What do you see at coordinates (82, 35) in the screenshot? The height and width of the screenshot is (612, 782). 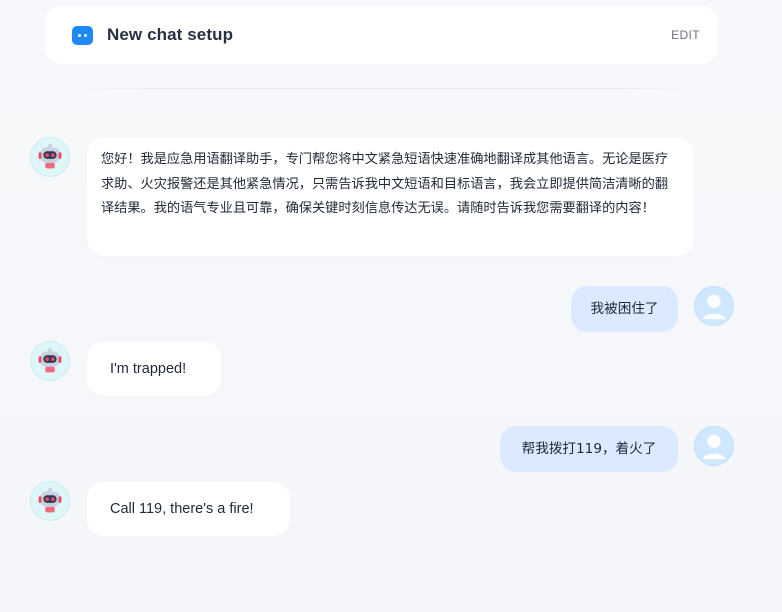 I see `chat-bot-icon` at bounding box center [82, 35].